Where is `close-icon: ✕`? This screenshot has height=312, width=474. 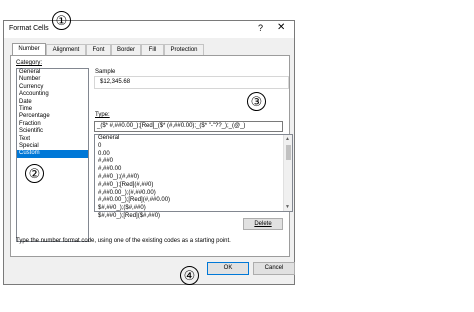
close-icon: ✕ is located at coordinates (281, 27).